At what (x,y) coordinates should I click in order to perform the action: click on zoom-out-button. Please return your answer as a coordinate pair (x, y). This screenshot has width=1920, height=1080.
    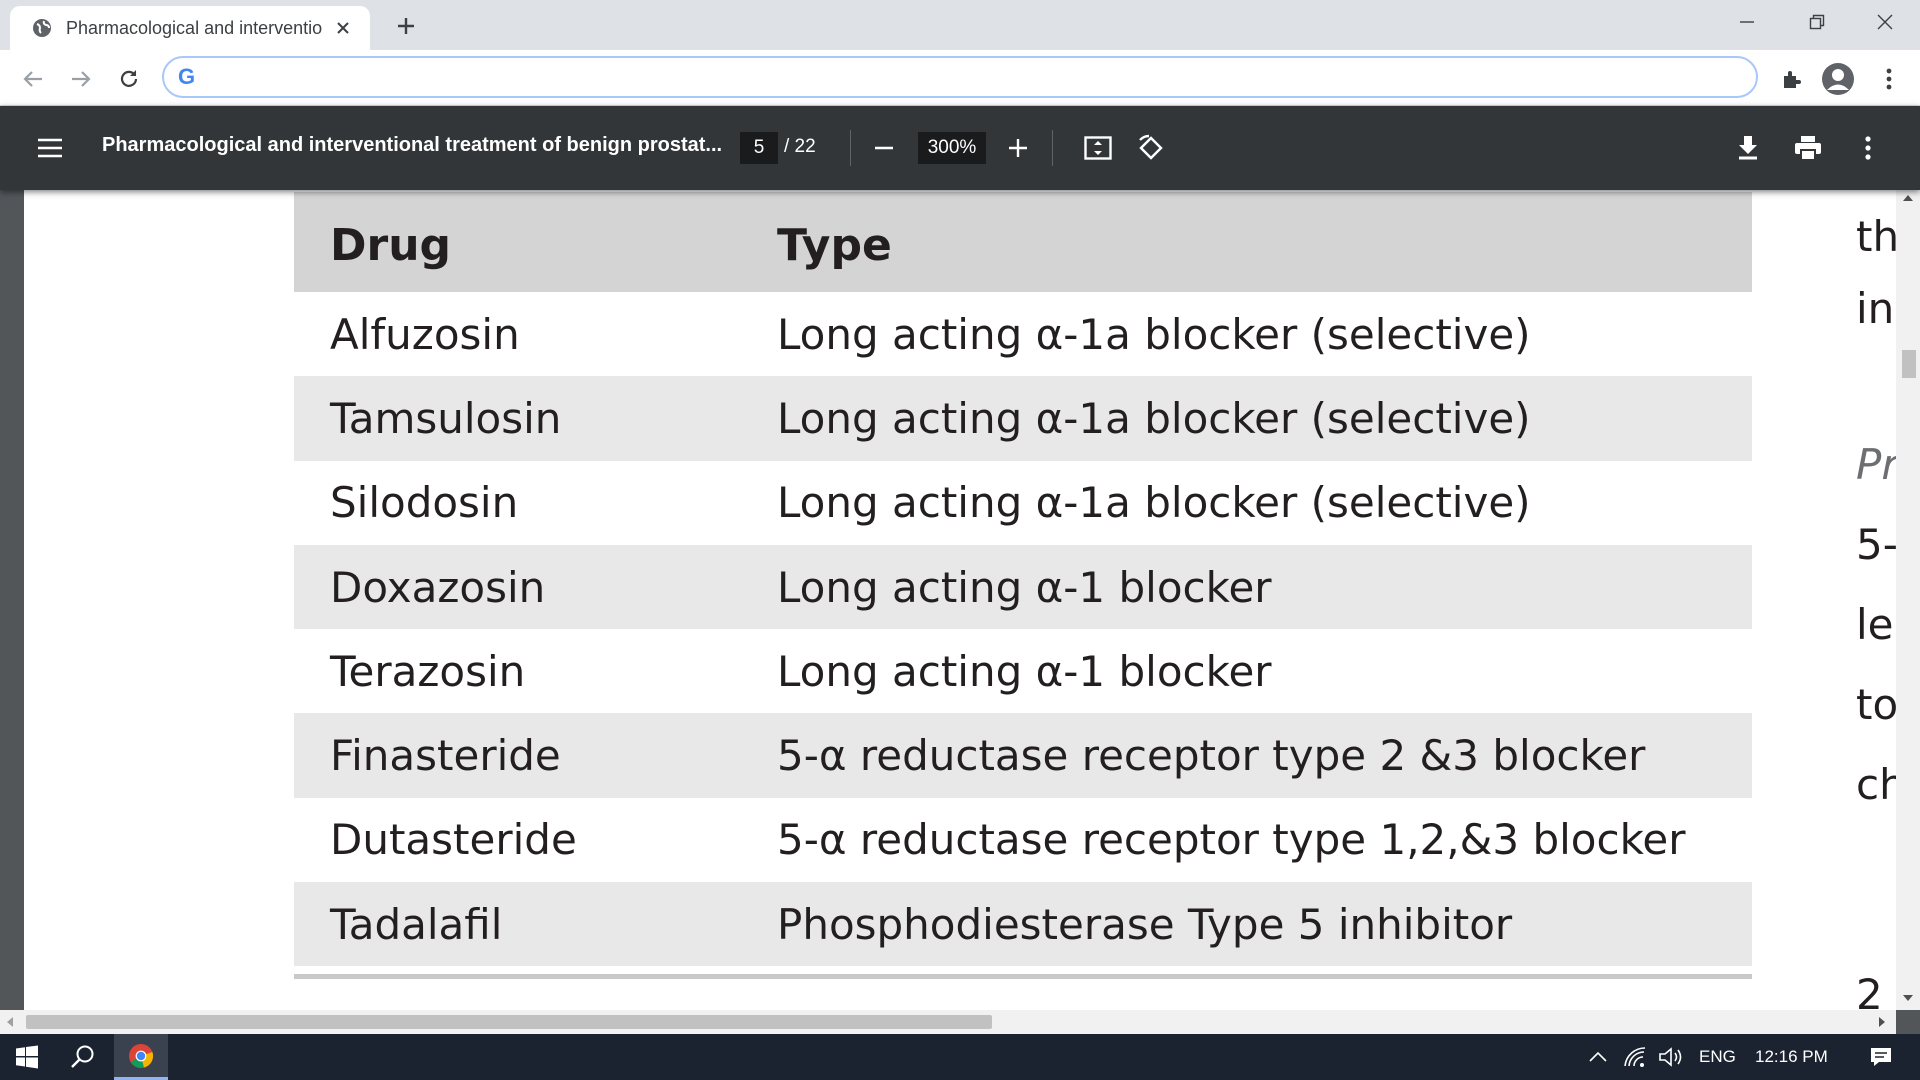
    Looking at the image, I should click on (884, 148).